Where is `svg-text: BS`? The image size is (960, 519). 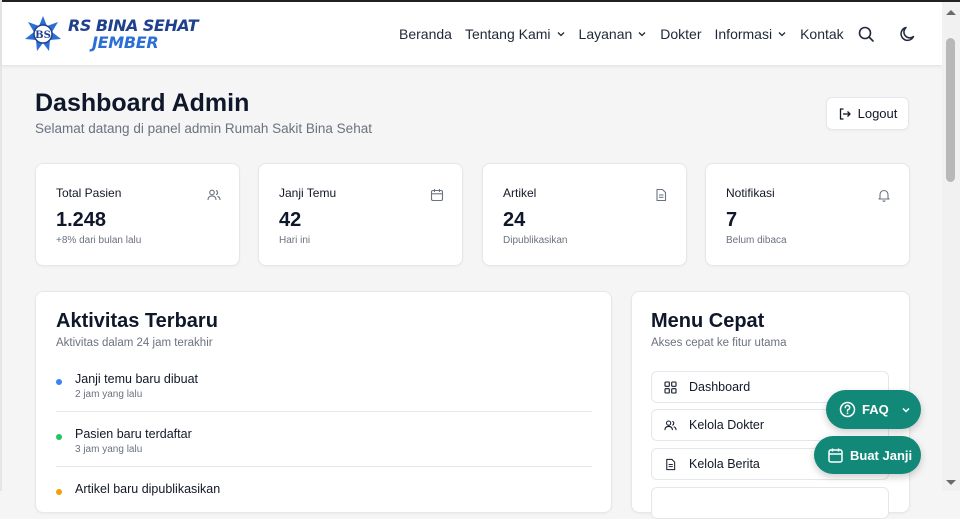 svg-text: BS is located at coordinates (43, 35).